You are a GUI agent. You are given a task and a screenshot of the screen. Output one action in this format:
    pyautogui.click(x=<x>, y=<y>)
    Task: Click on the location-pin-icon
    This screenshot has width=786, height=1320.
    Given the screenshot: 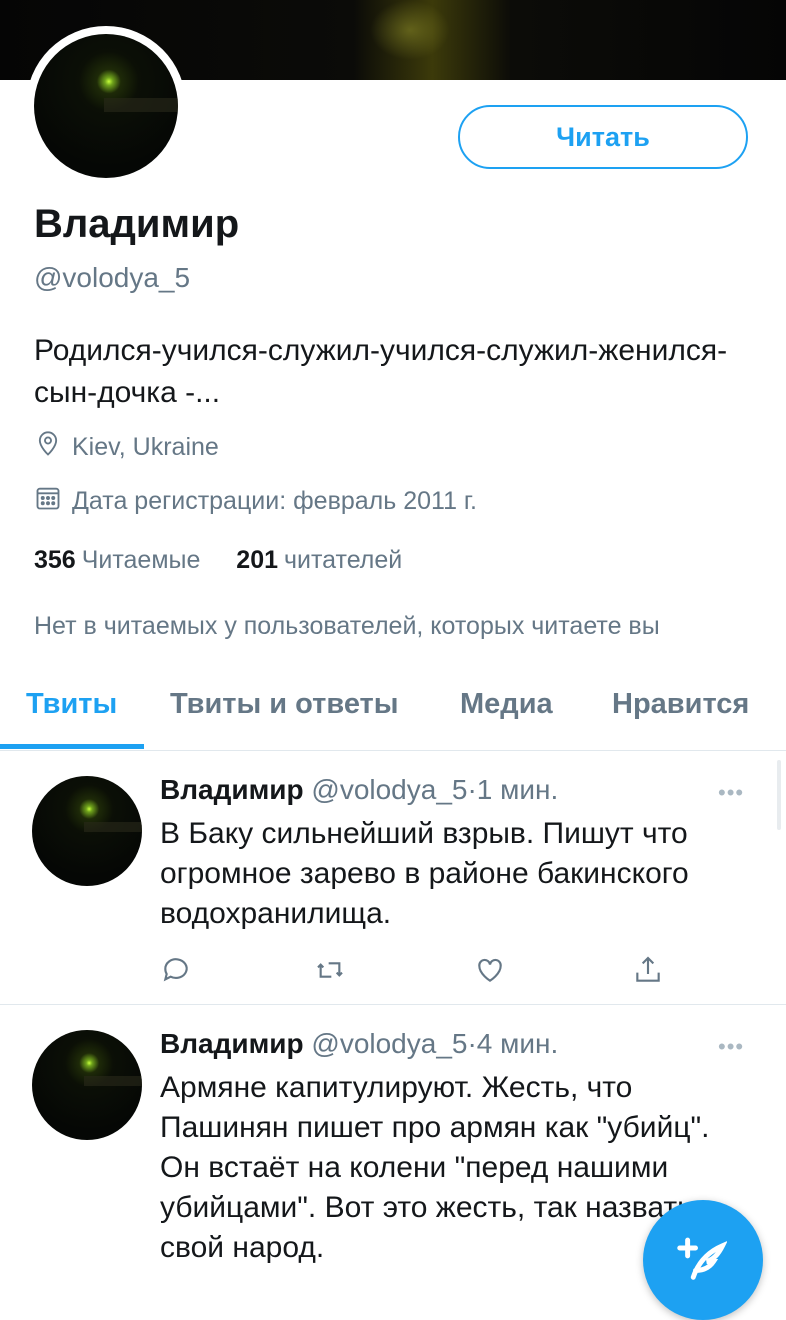 What is the action you would take?
    pyautogui.click(x=48, y=447)
    